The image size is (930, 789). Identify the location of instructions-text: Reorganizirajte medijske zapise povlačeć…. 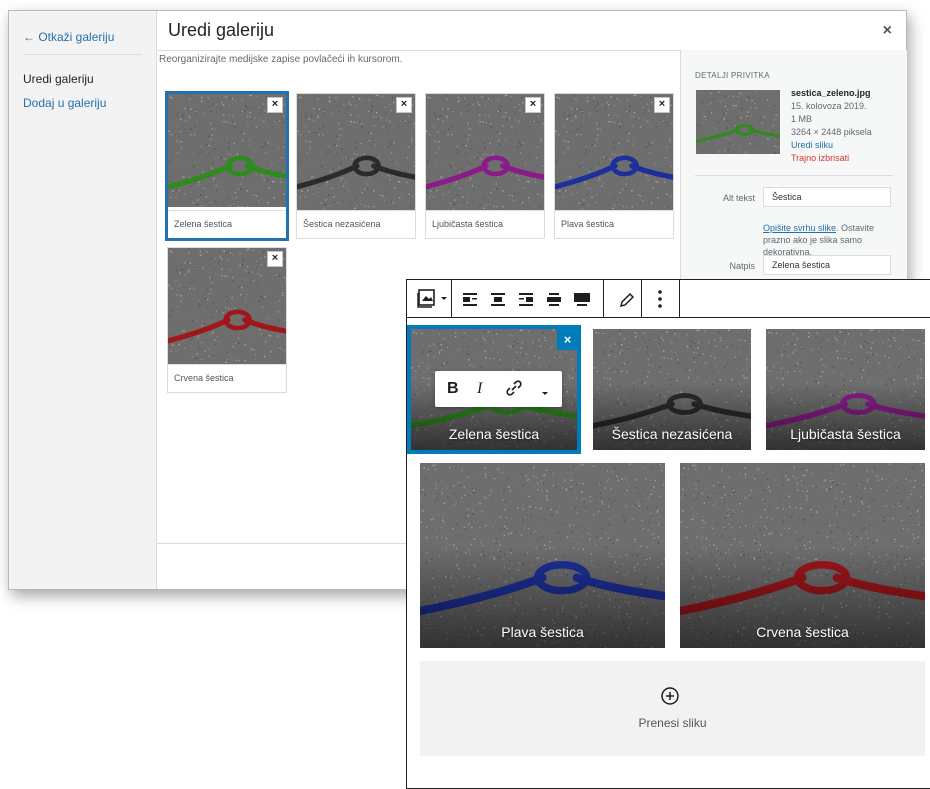
(280, 59).